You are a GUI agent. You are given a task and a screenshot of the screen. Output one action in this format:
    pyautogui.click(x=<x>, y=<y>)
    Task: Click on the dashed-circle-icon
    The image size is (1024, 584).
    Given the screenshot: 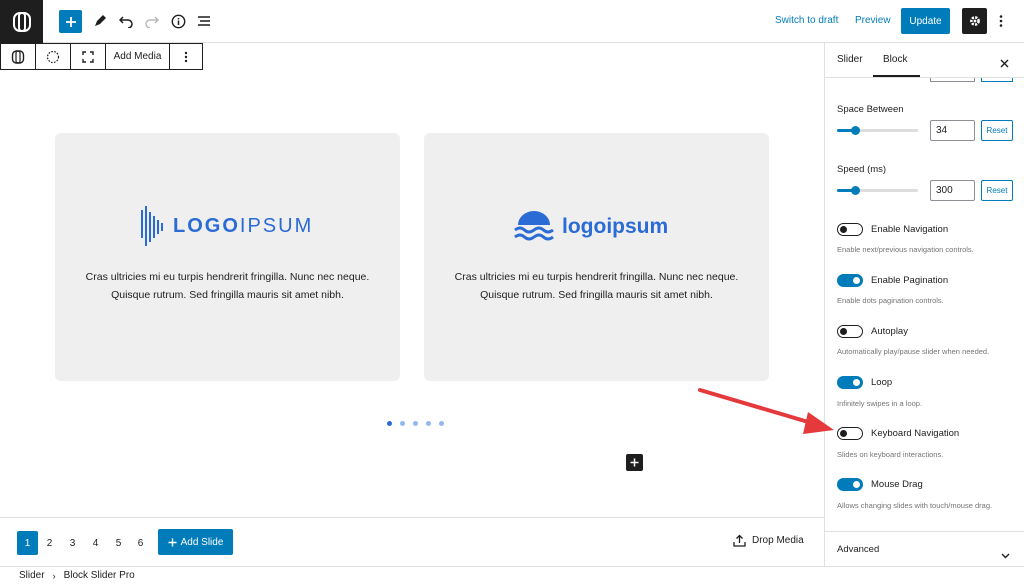 What is the action you would take?
    pyautogui.click(x=53, y=56)
    